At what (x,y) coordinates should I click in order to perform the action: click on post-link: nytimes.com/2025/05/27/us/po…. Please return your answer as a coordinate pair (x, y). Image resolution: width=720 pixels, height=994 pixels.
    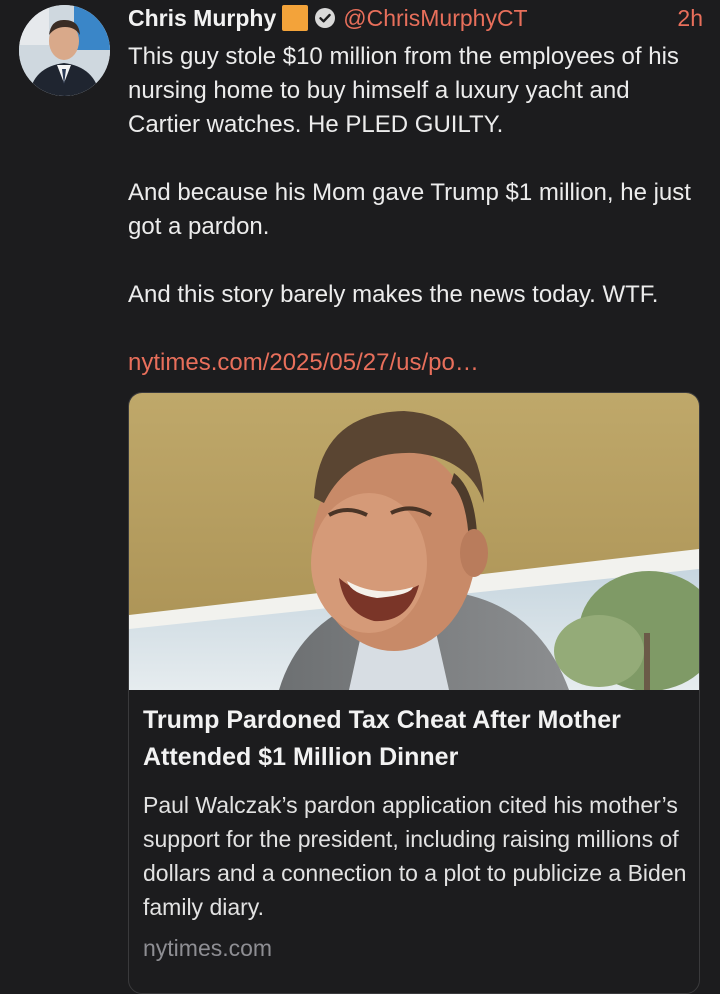
    Looking at the image, I should click on (303, 363).